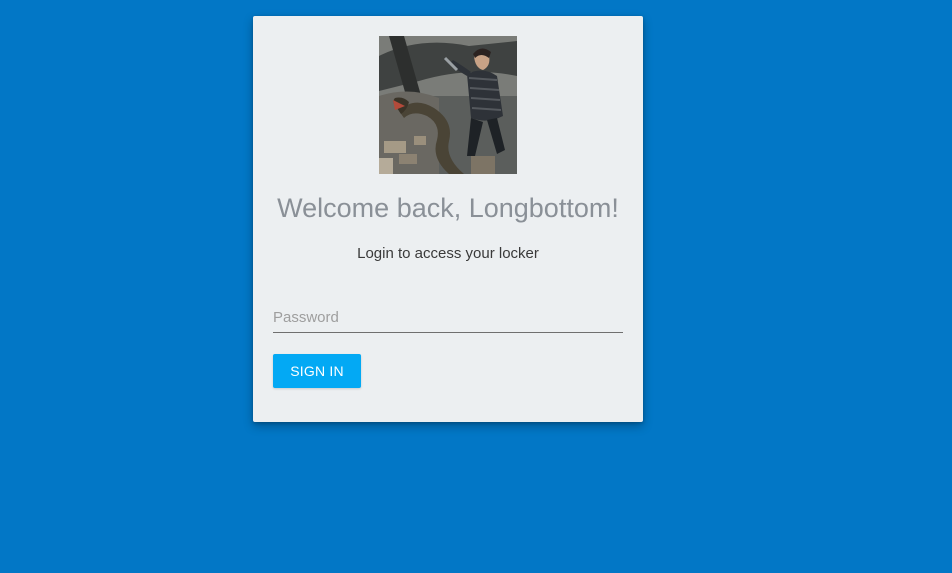 The width and height of the screenshot is (952, 573). What do you see at coordinates (448, 208) in the screenshot?
I see `welcome-title: Welcome back, Longbottom!` at bounding box center [448, 208].